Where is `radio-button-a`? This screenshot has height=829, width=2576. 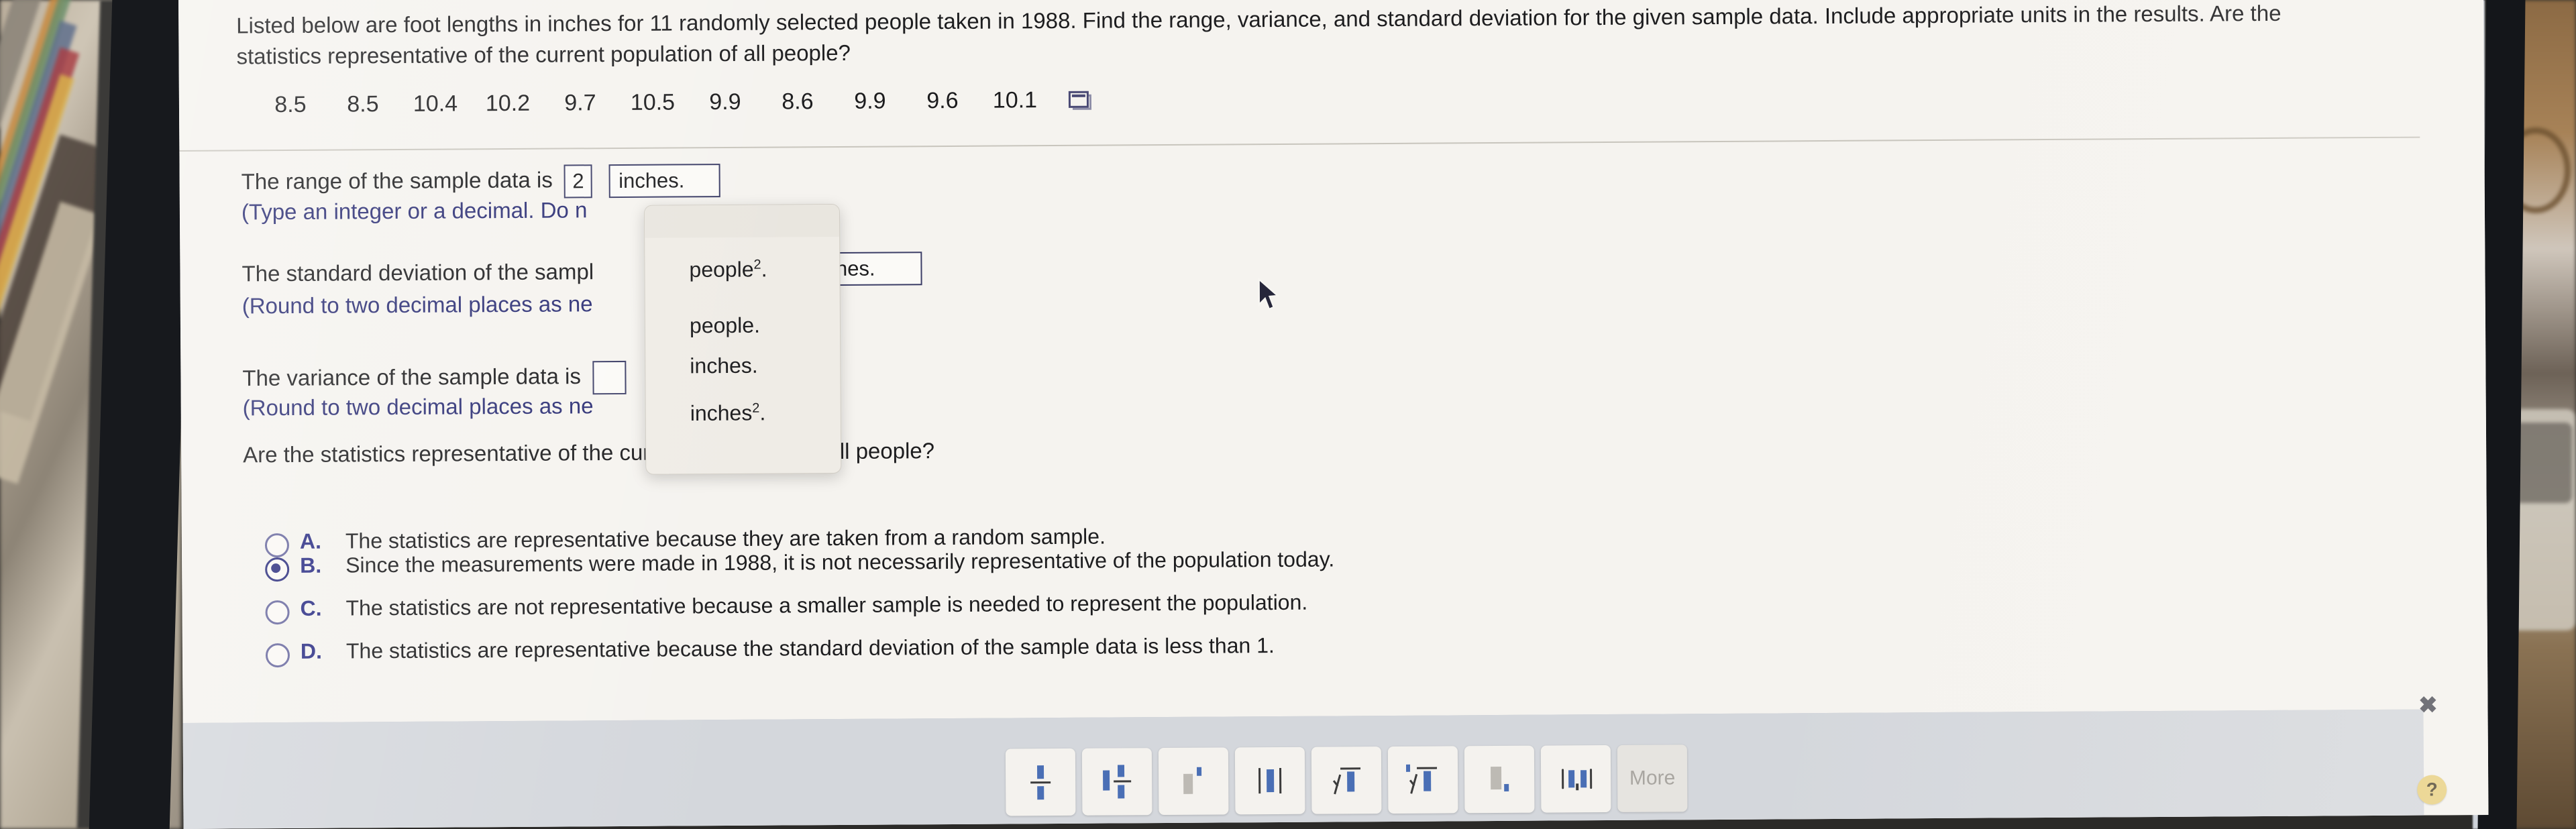
radio-button-a is located at coordinates (277, 545).